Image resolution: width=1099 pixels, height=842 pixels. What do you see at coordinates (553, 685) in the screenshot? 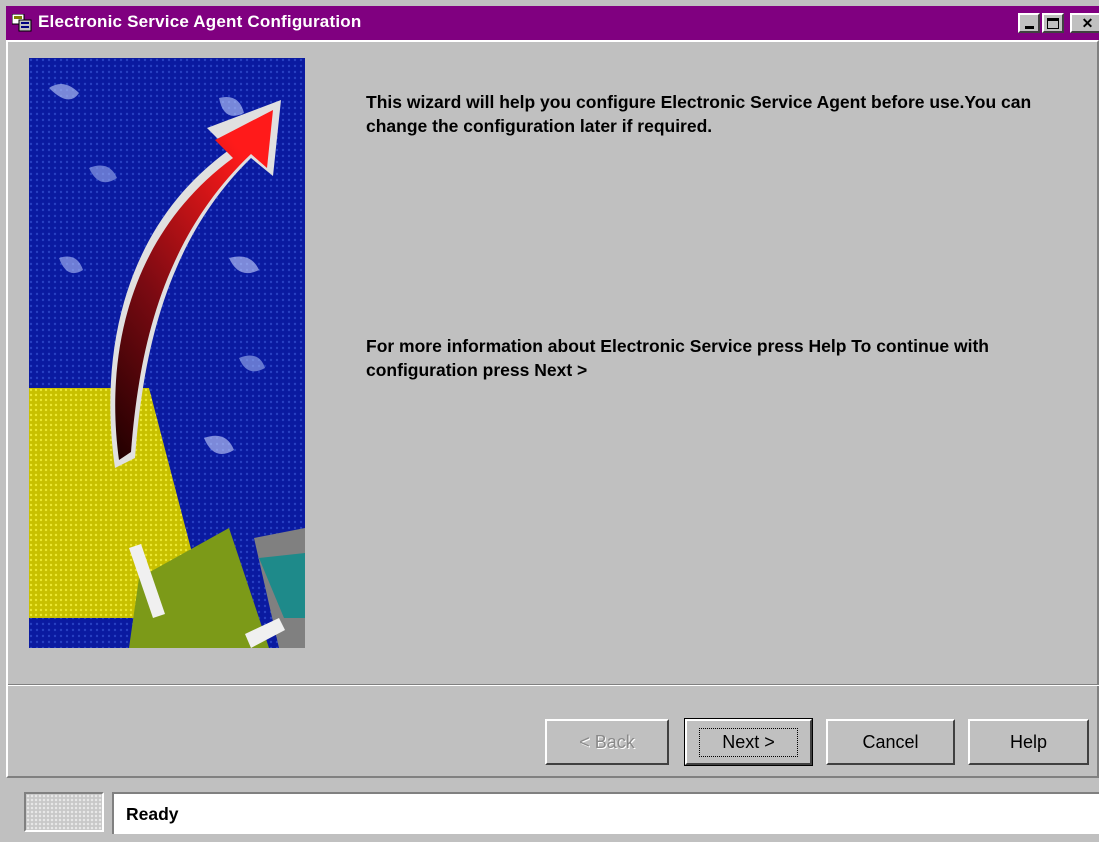
I see `button-separator` at bounding box center [553, 685].